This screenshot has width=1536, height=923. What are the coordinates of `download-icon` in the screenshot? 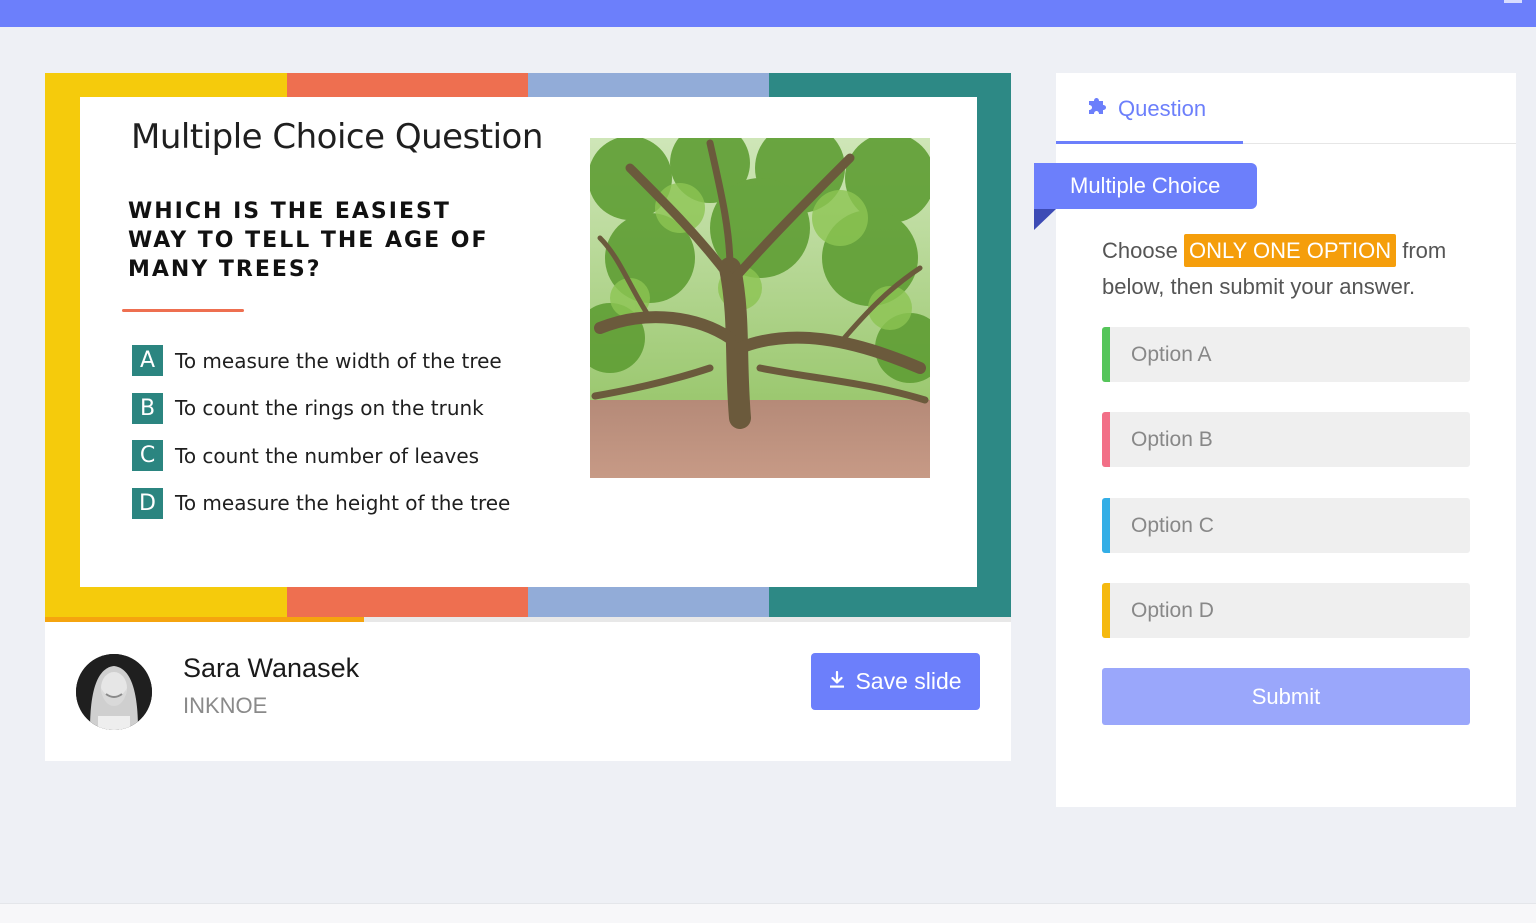 It's located at (837, 681).